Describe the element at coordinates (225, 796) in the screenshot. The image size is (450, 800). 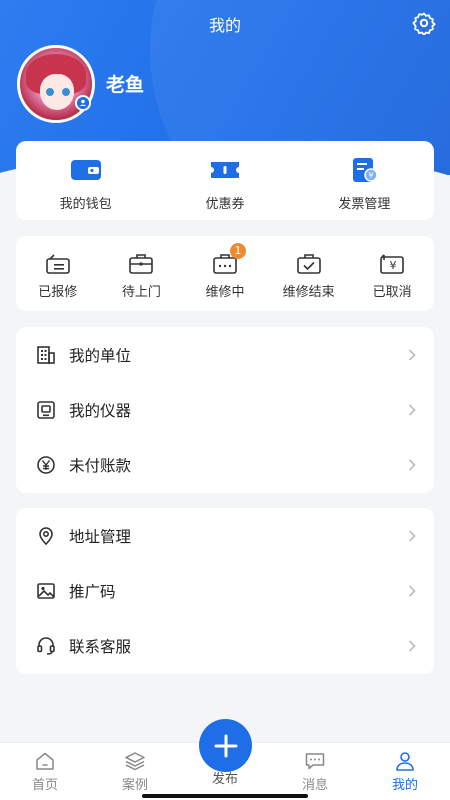
I see `home-indicator` at that location.